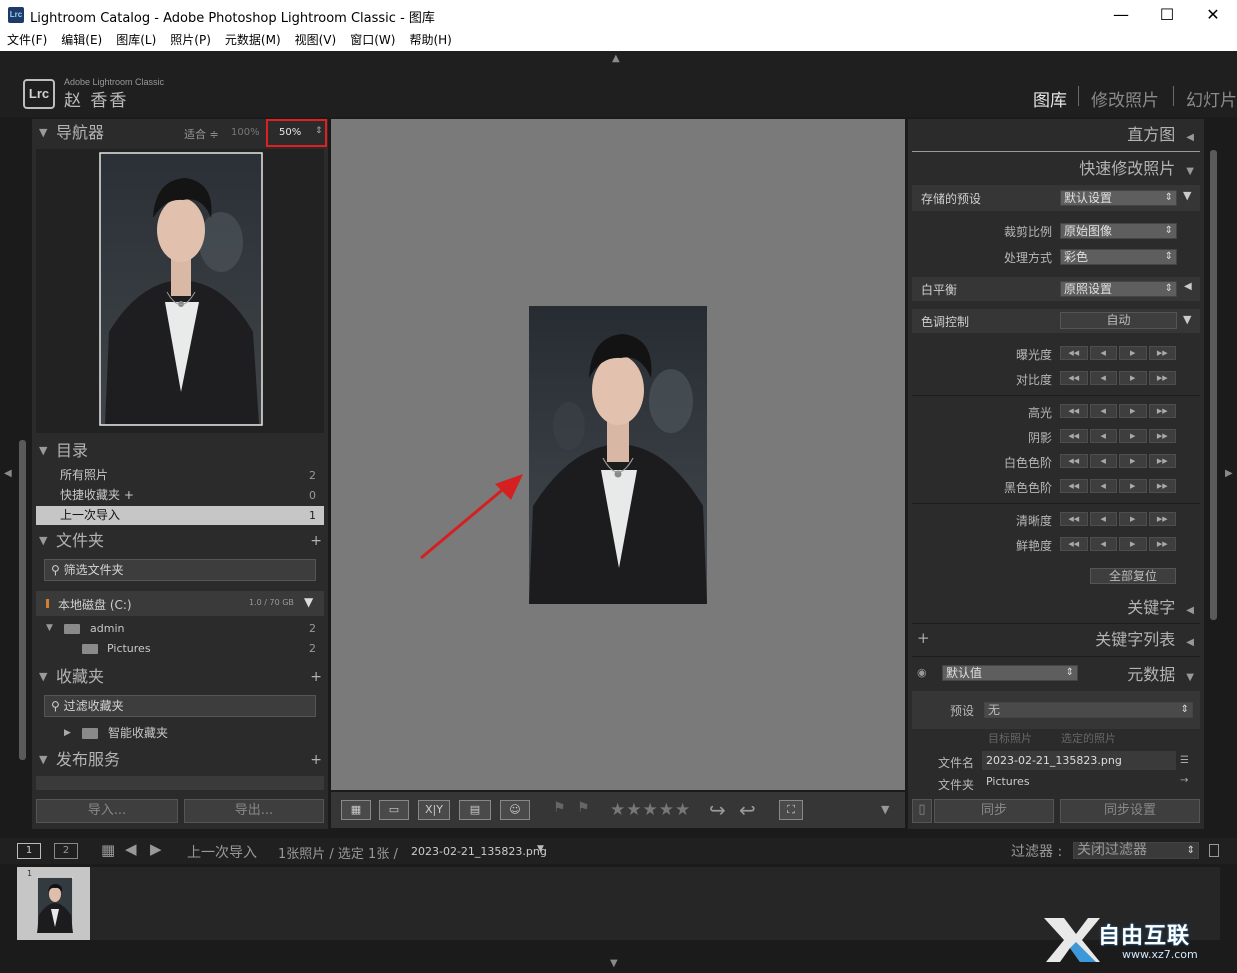 This screenshot has width=1237, height=973. What do you see at coordinates (180, 475) in the screenshot?
I see `catalog-item-all-photos: 所有照片 2` at bounding box center [180, 475].